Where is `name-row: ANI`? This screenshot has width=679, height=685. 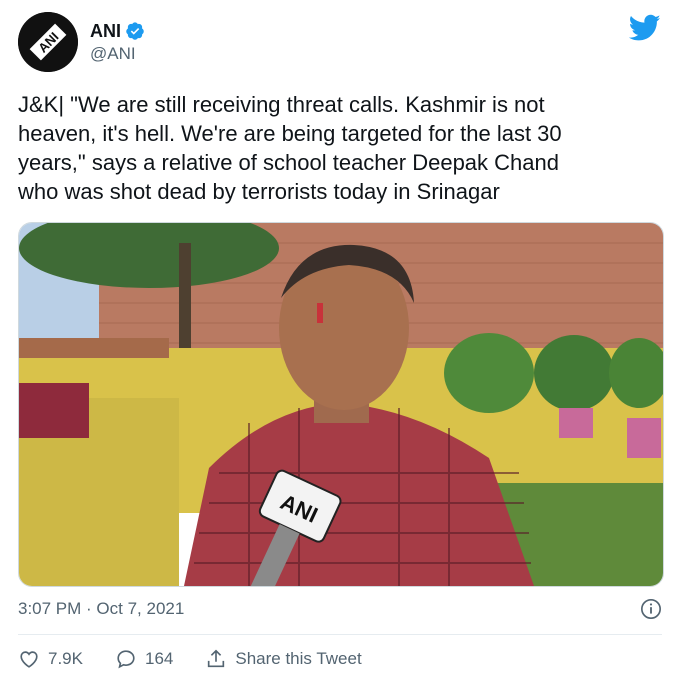
name-row: ANI is located at coordinates (117, 31).